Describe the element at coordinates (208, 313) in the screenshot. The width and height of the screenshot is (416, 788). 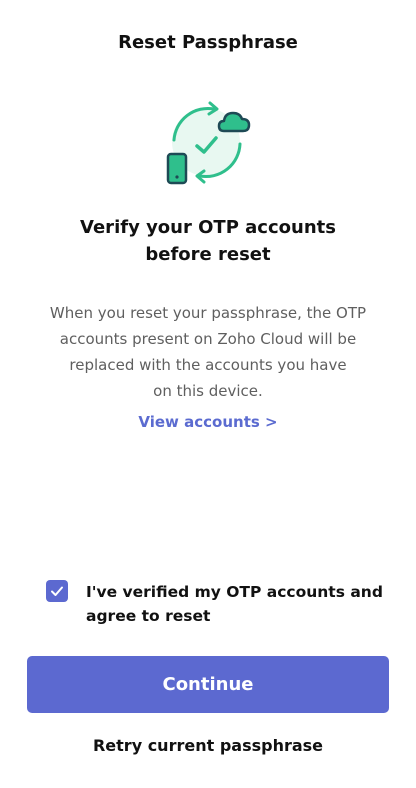
I see `description-line: When you reset your passphrase, the OTP` at that location.